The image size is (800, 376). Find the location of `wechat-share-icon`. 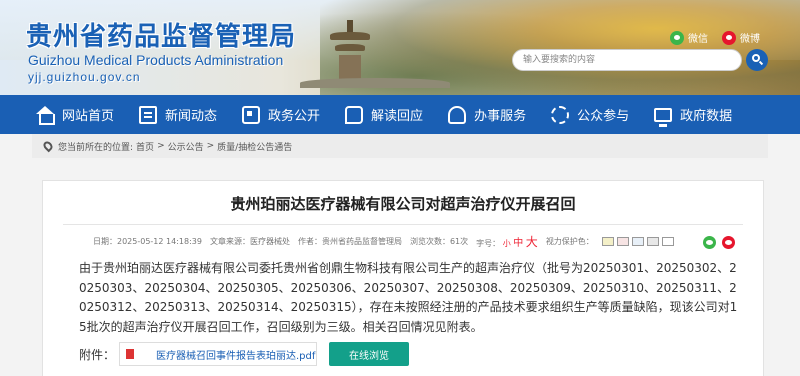

wechat-share-icon is located at coordinates (709, 242).